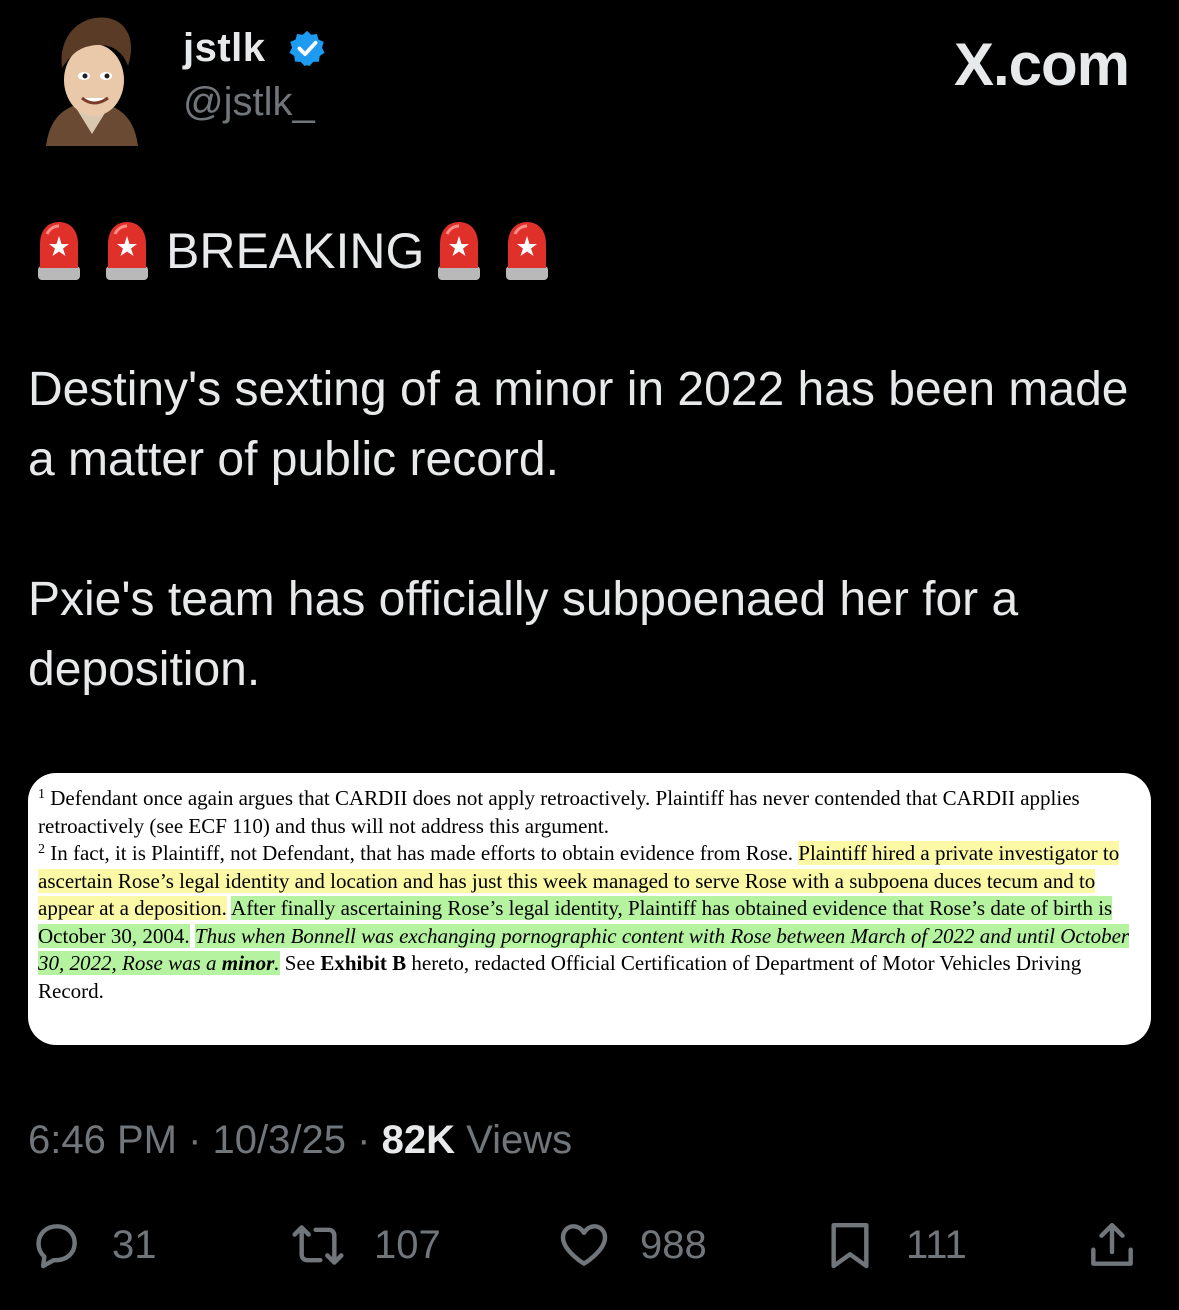 Image resolution: width=1179 pixels, height=1310 pixels. I want to click on repost-icon, so click(318, 1245).